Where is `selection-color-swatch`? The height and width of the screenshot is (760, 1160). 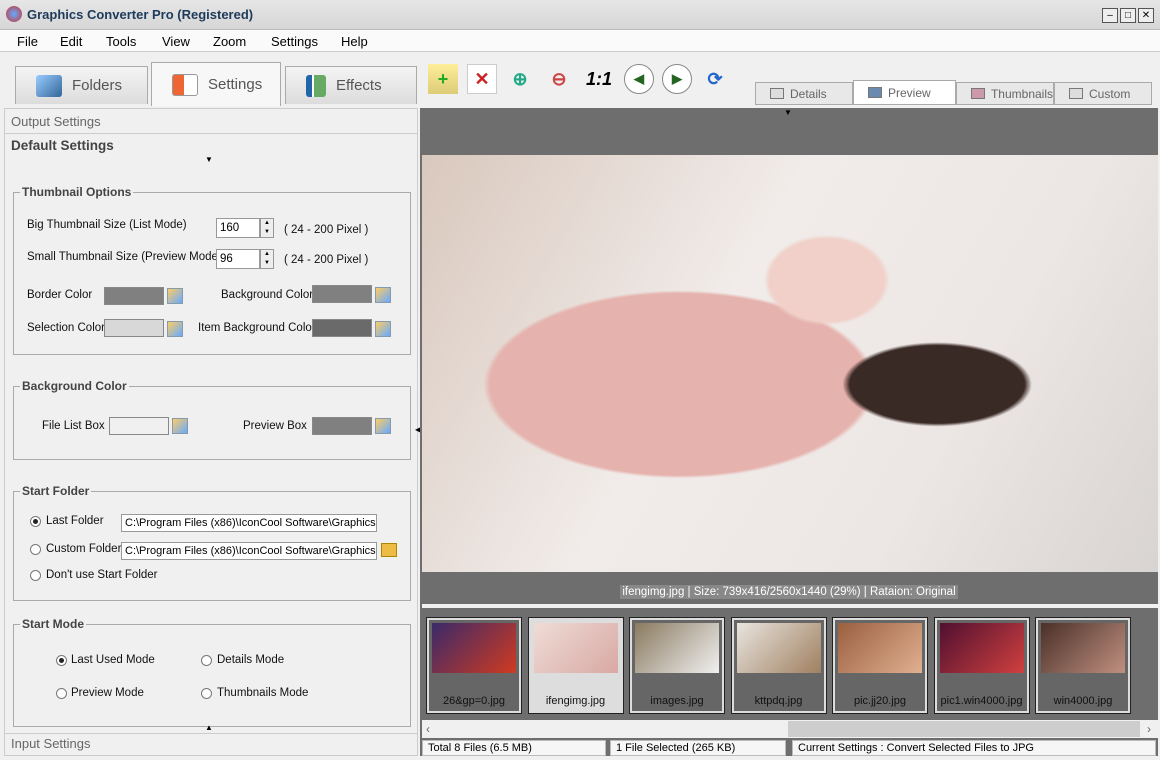 selection-color-swatch is located at coordinates (134, 328).